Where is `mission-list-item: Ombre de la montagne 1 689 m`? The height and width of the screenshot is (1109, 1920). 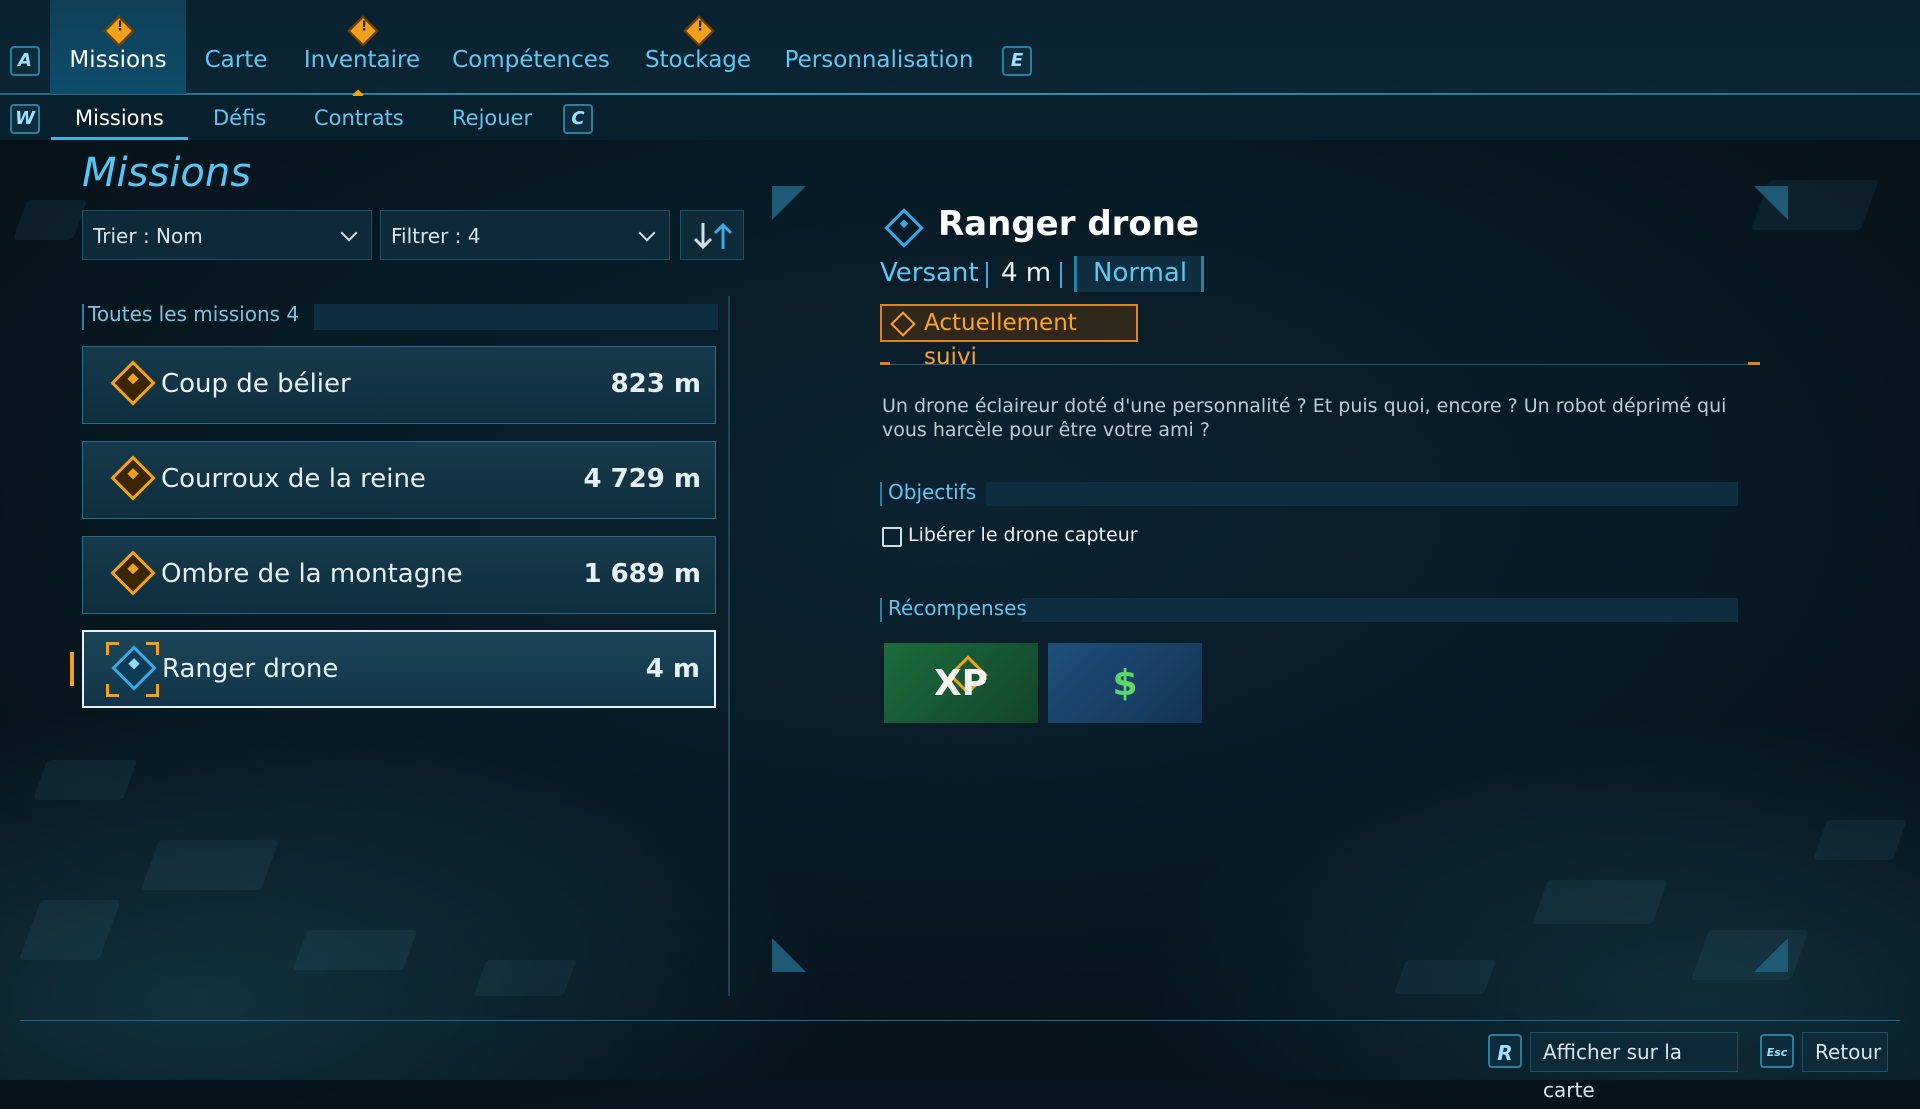
mission-list-item: Ombre de la montagne 1 689 m is located at coordinates (399, 575).